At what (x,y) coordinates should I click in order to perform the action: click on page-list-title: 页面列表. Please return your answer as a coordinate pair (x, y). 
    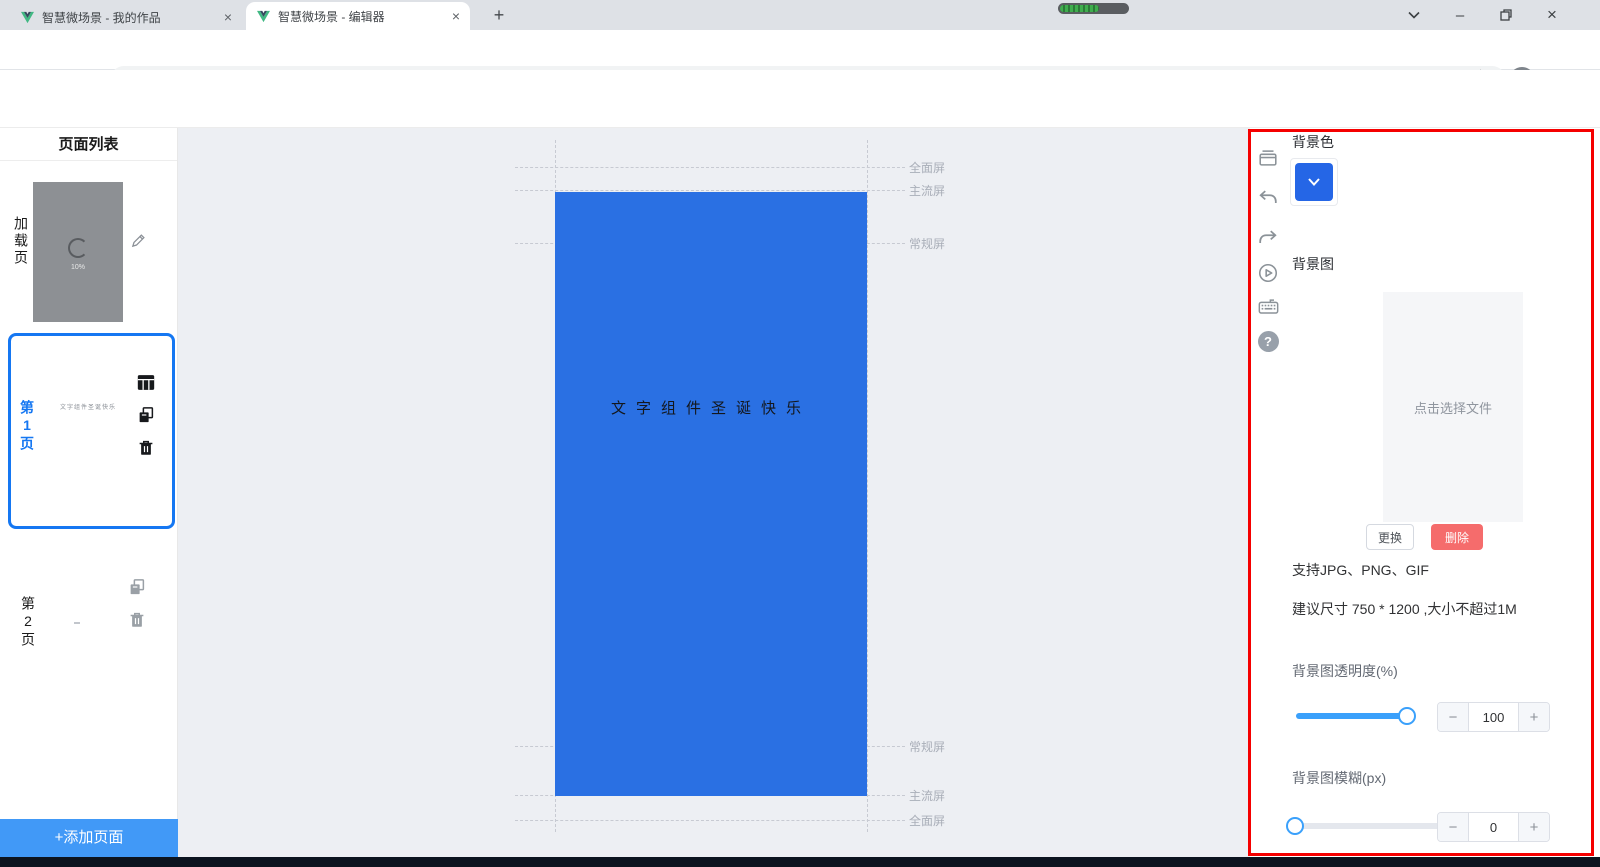
    Looking at the image, I should click on (88, 144).